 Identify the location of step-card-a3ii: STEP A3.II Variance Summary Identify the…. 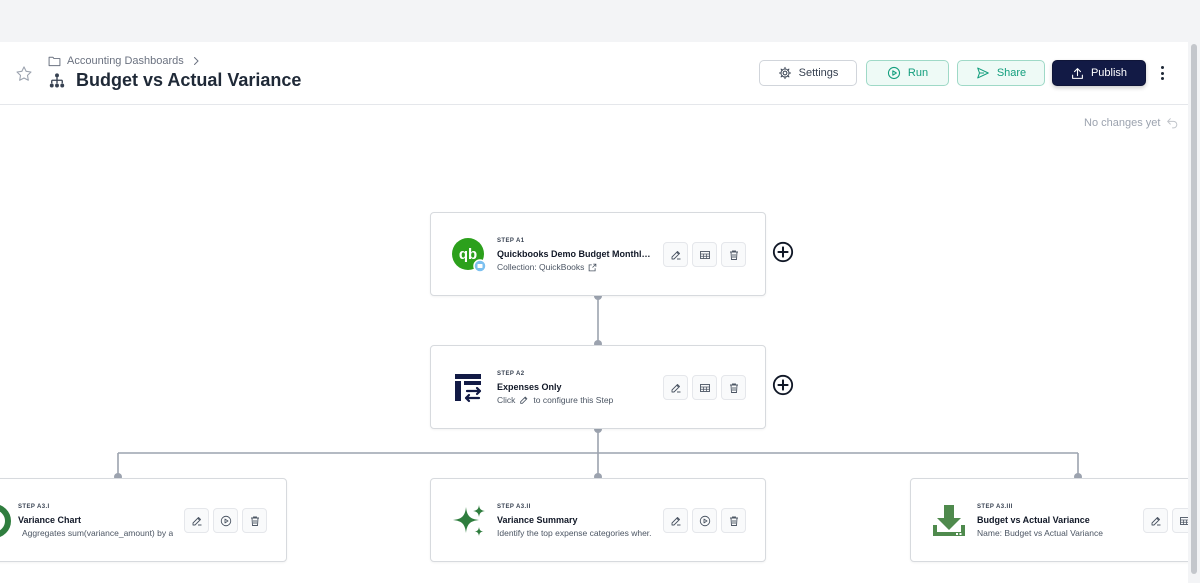
(598, 520).